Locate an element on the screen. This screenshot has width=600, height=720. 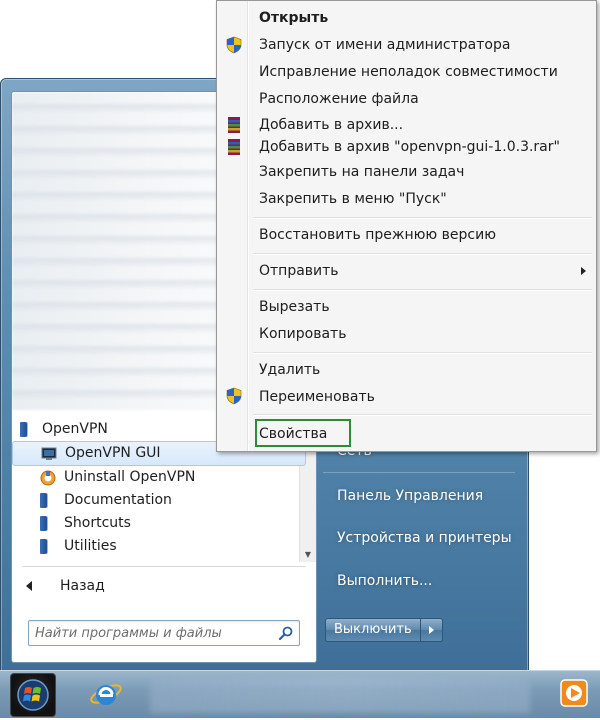
devices-printers-link: Устройства и принтеры is located at coordinates (424, 538).